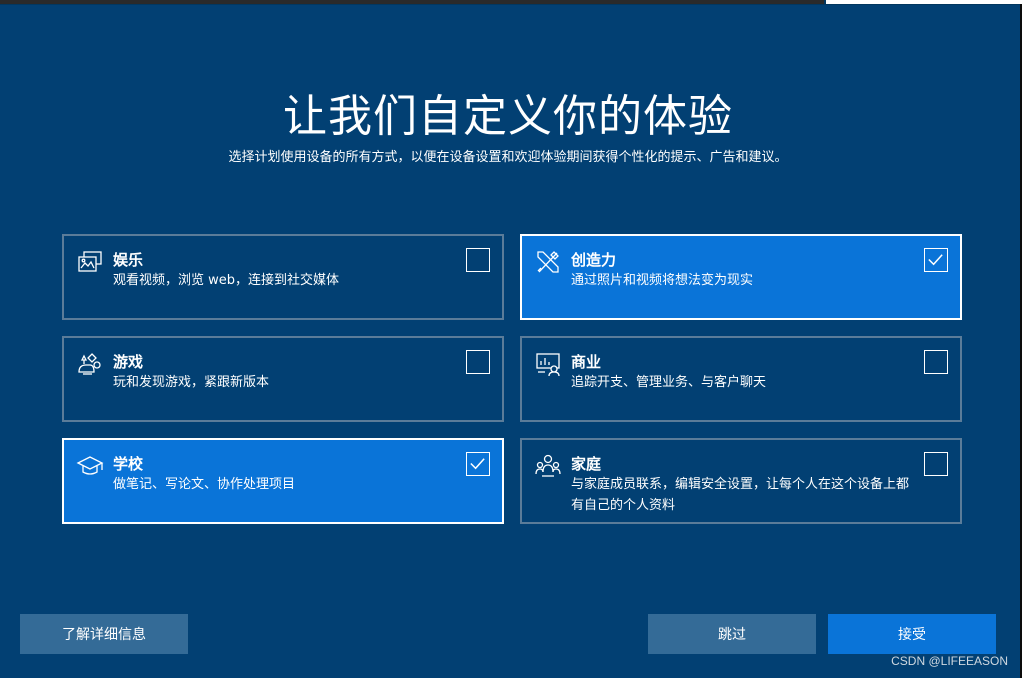  I want to click on creativity-icon, so click(548, 262).